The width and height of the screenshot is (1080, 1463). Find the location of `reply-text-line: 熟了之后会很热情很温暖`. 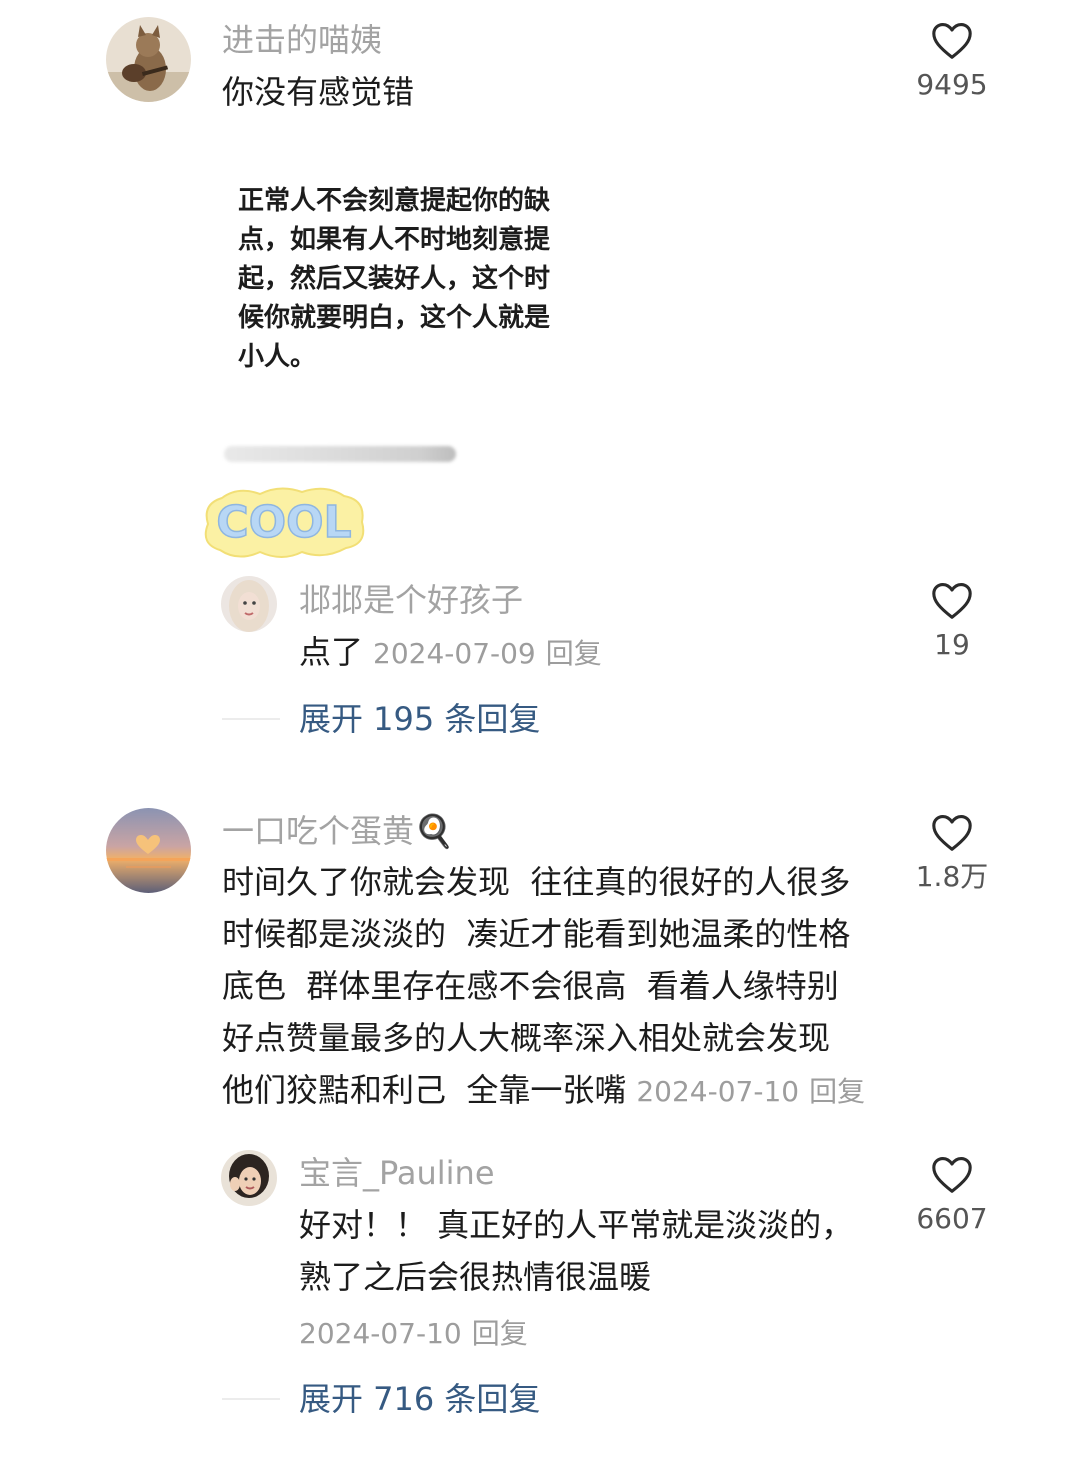

reply-text-line: 熟了之后会很热情很温暖 is located at coordinates (475, 1277).